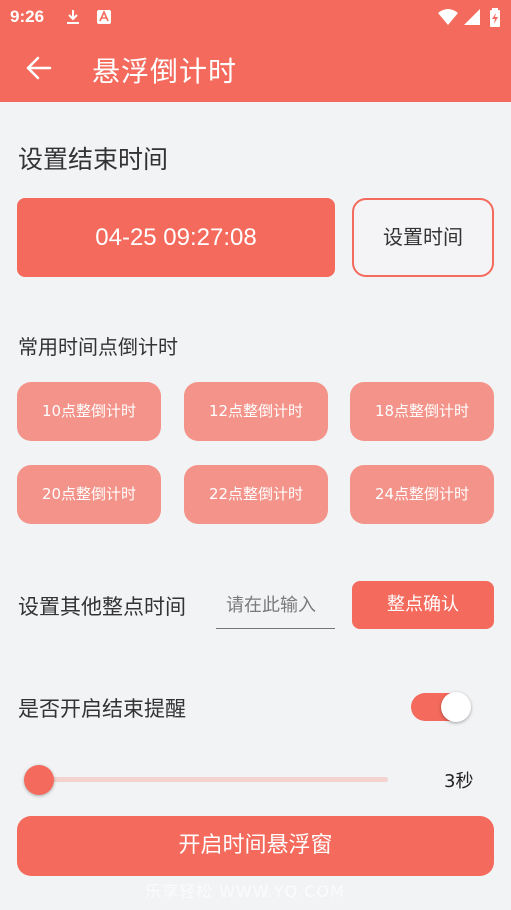 The width and height of the screenshot is (511, 910). I want to click on slider-track, so click(214, 779).